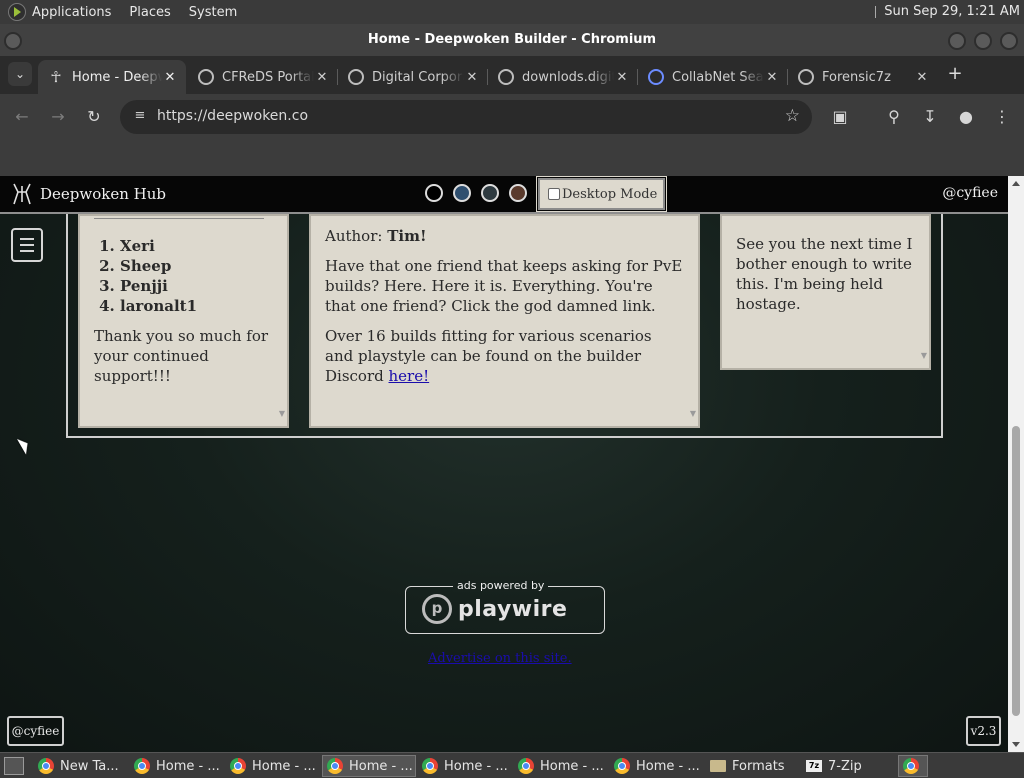 Image resolution: width=1024 pixels, height=778 pixels. Describe the element at coordinates (35, 731) in the screenshot. I see `footer-handle-badge: @cyfiee` at that location.